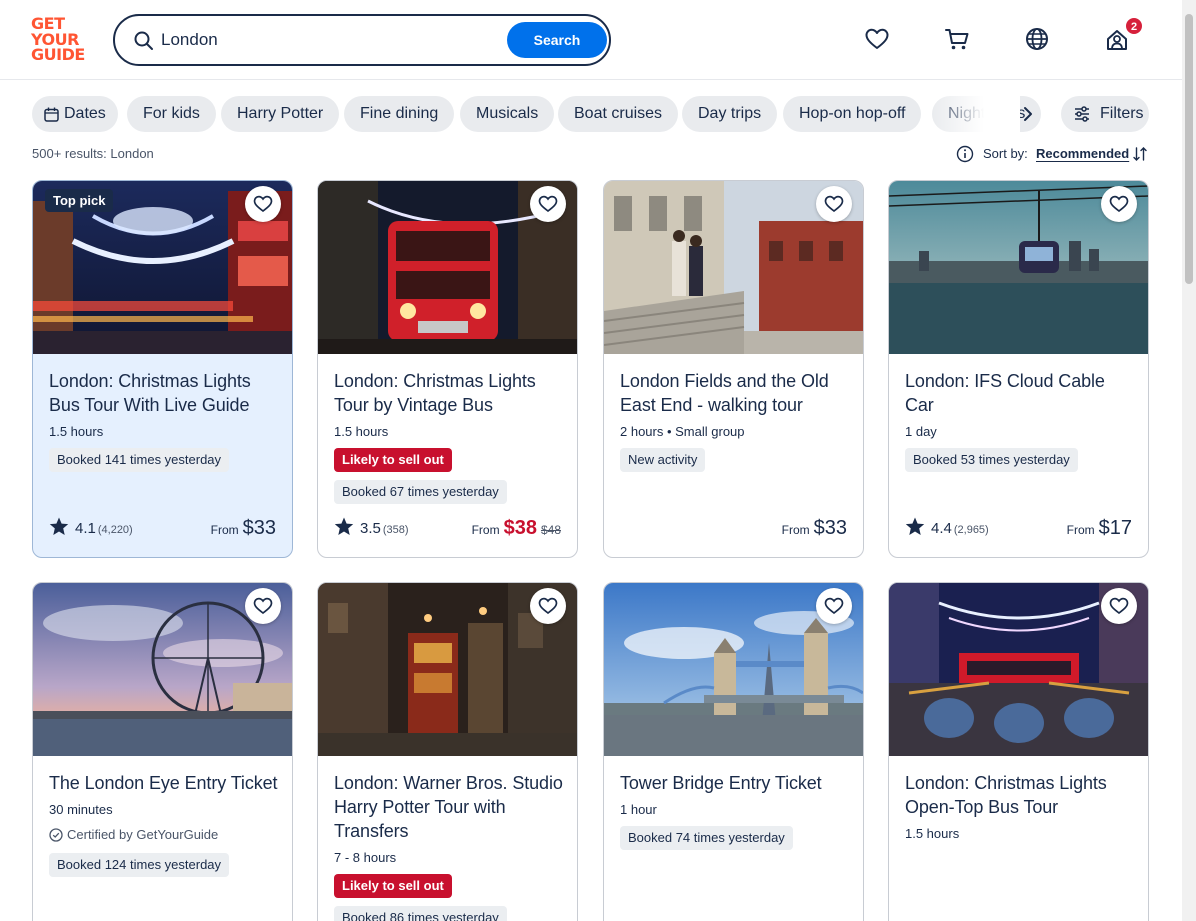  I want to click on card-rating: 4.4 (2,965), so click(947, 528).